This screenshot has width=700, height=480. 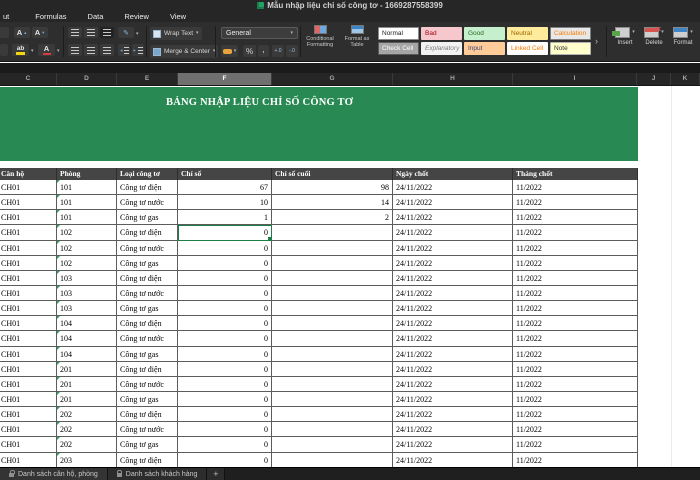 What do you see at coordinates (332, 218) in the screenshot?
I see `cell-final-reading: 2` at bounding box center [332, 218].